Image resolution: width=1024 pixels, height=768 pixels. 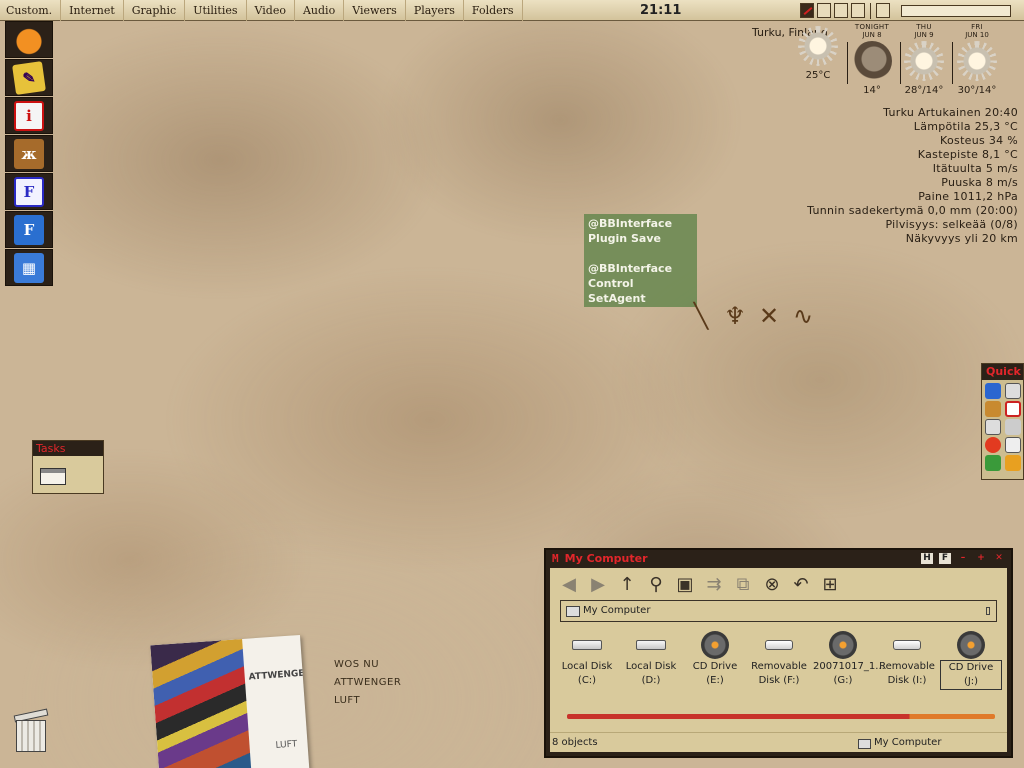 I want to click on drive-i: Removable Disk (I:), so click(x=907, y=660).